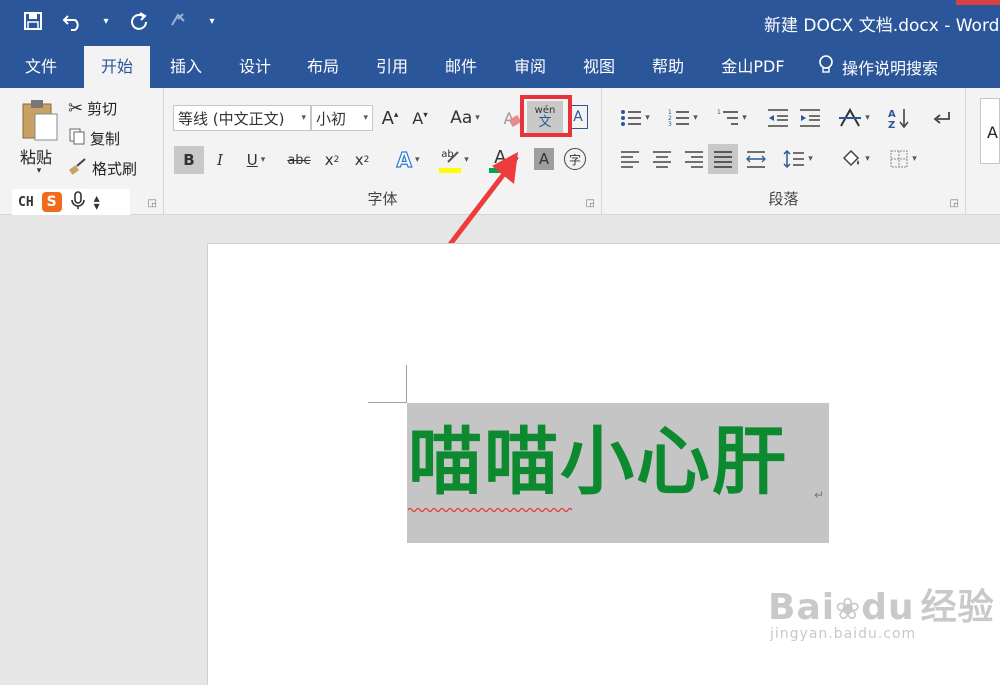 Image resolution: width=1000 pixels, height=685 pixels. What do you see at coordinates (106, 21) in the screenshot?
I see `undo-dropdown-icon: ▾` at bounding box center [106, 21].